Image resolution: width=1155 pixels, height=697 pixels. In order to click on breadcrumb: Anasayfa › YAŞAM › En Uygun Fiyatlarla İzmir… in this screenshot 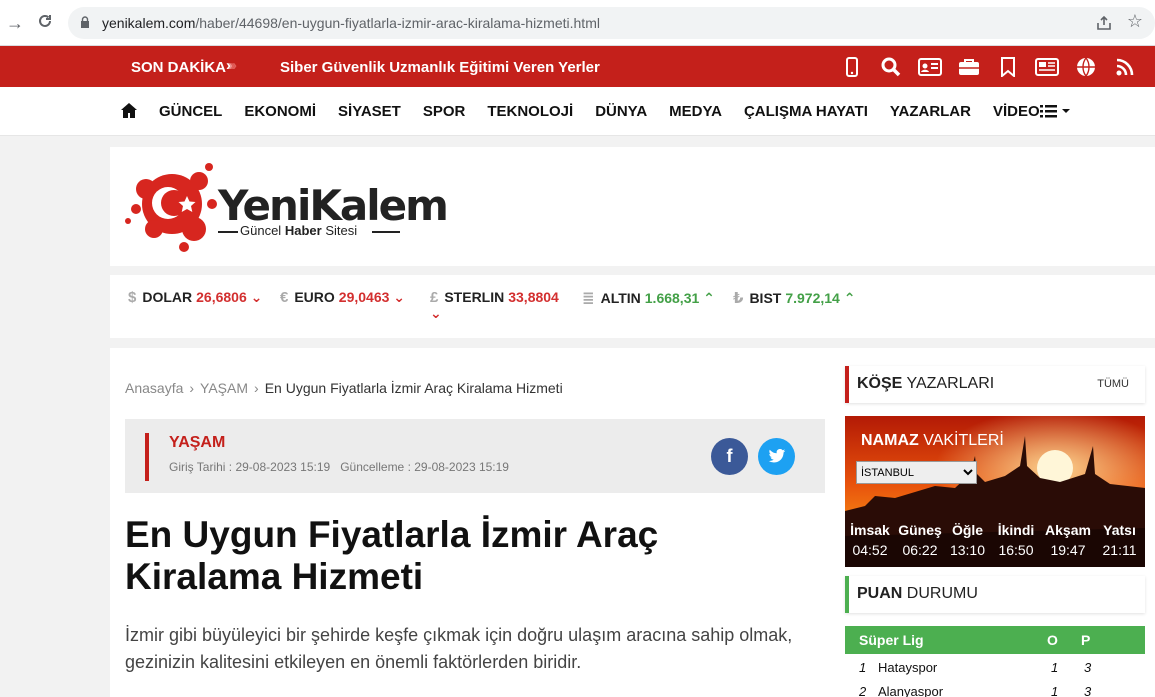, I will do `click(344, 388)`.